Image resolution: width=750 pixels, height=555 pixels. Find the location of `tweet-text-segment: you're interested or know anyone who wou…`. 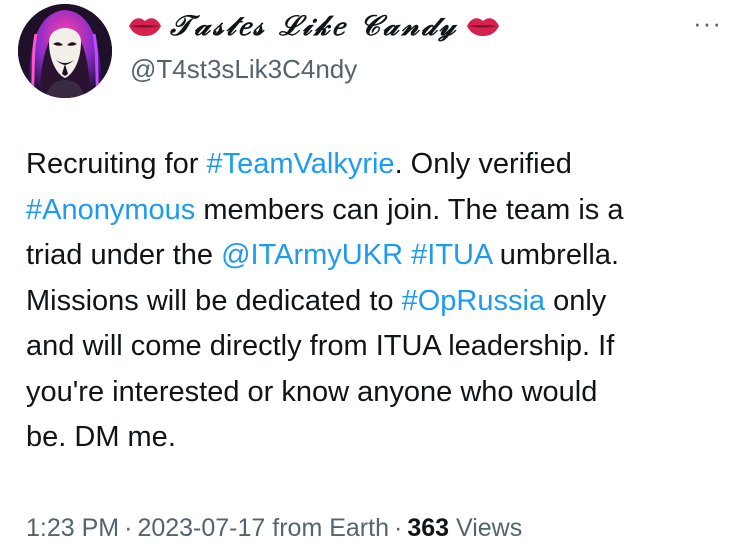

tweet-text-segment: you're interested or know anyone who wou… is located at coordinates (312, 391).